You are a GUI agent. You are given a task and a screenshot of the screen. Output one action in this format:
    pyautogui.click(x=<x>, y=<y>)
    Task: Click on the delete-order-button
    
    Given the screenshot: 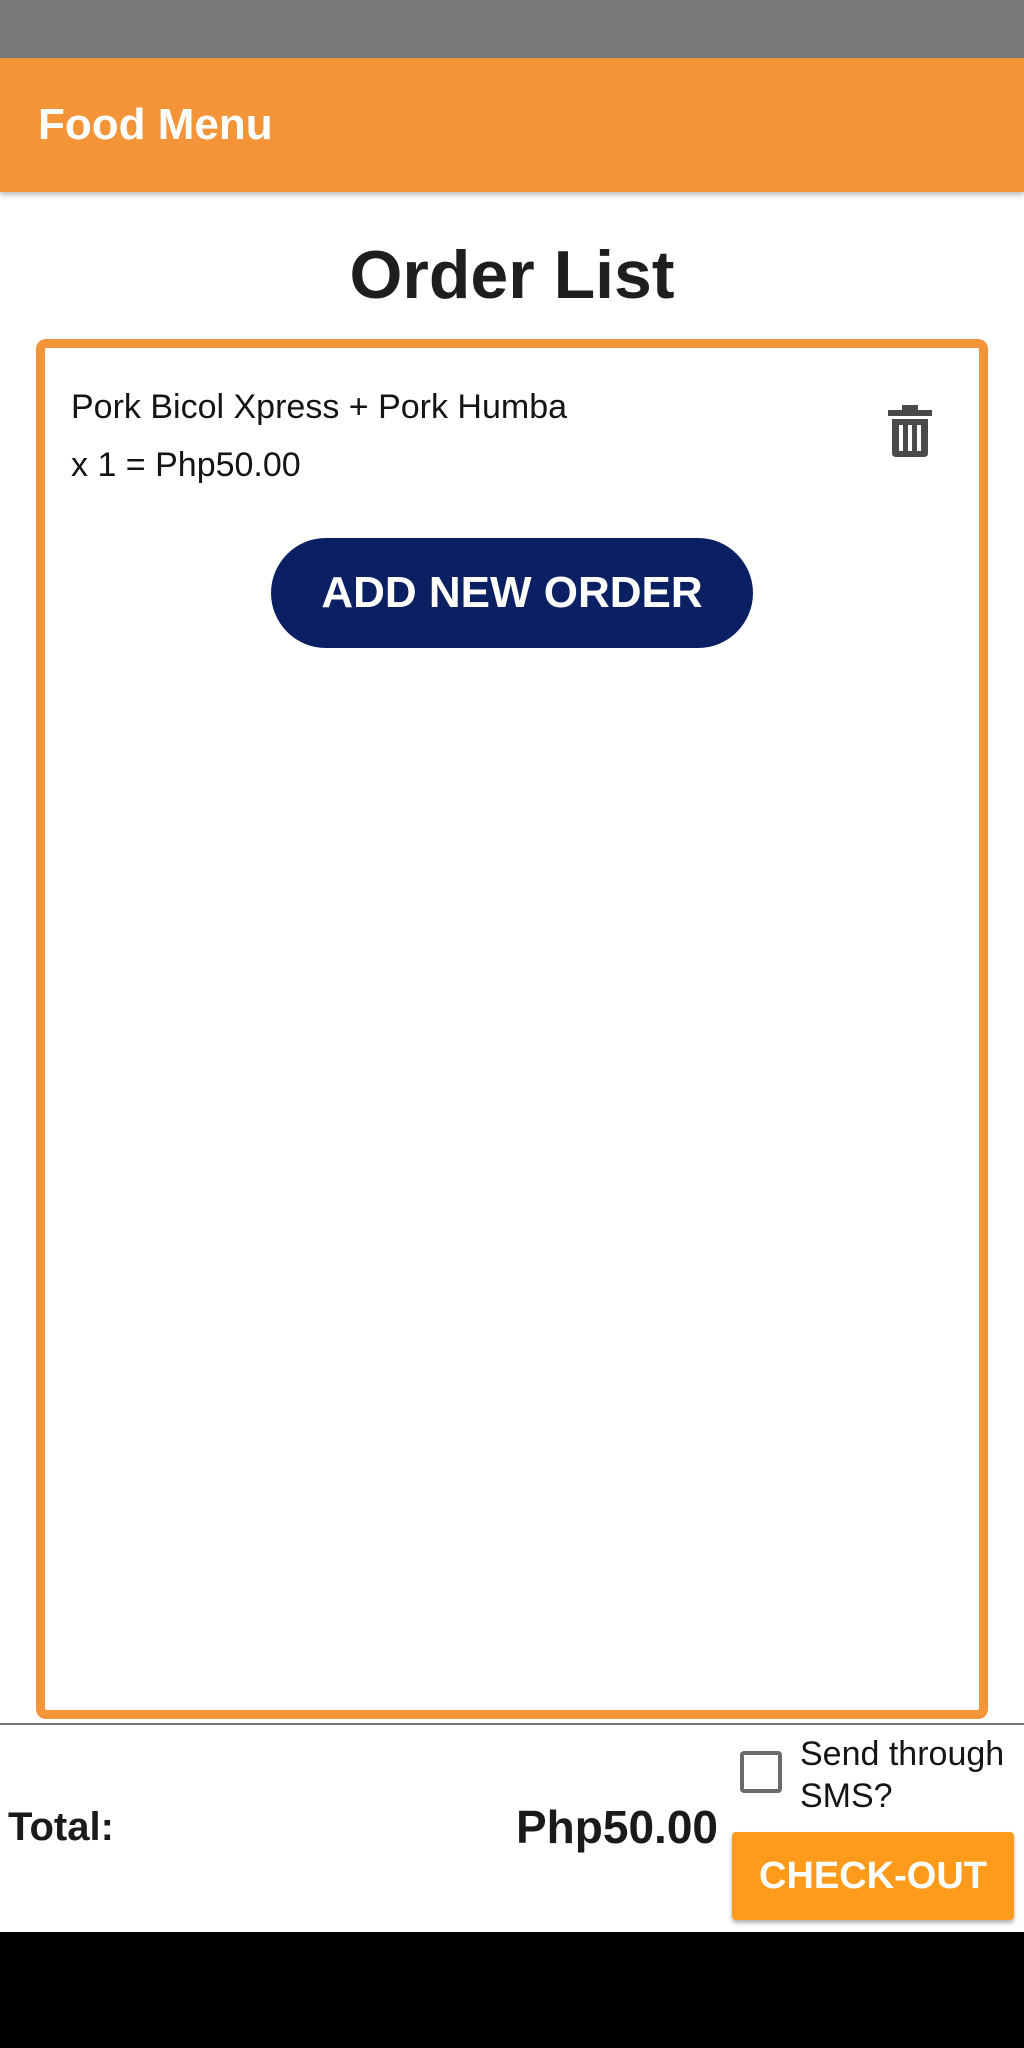 What is the action you would take?
    pyautogui.click(x=910, y=431)
    